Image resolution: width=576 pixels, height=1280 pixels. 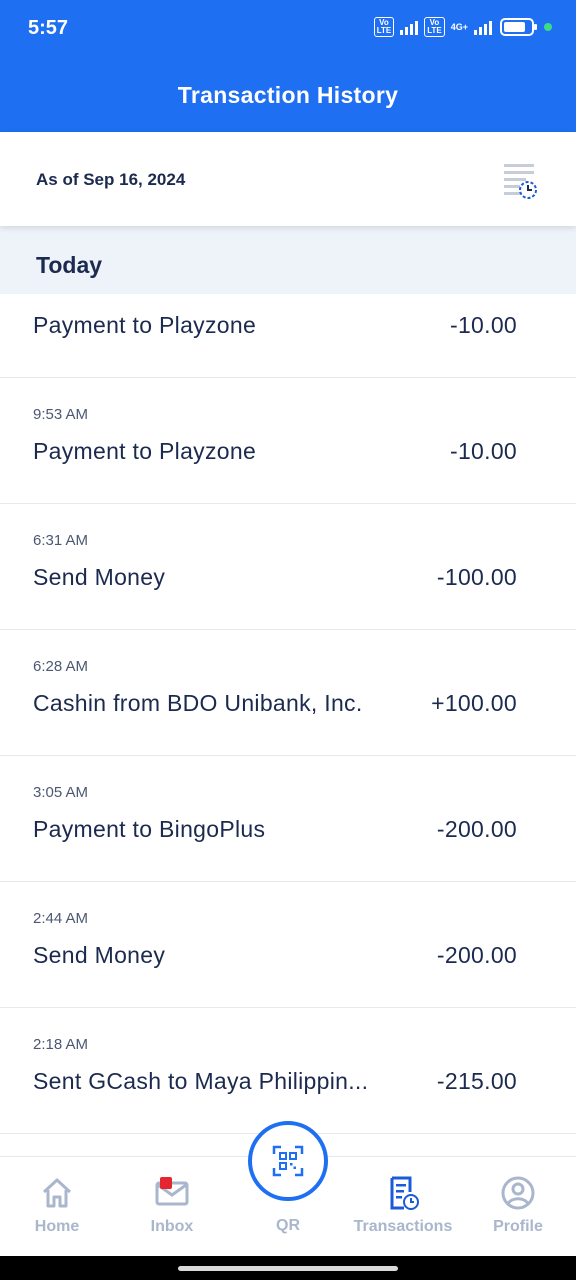 I want to click on transaction-time: 2:18 AM, so click(x=61, y=1044).